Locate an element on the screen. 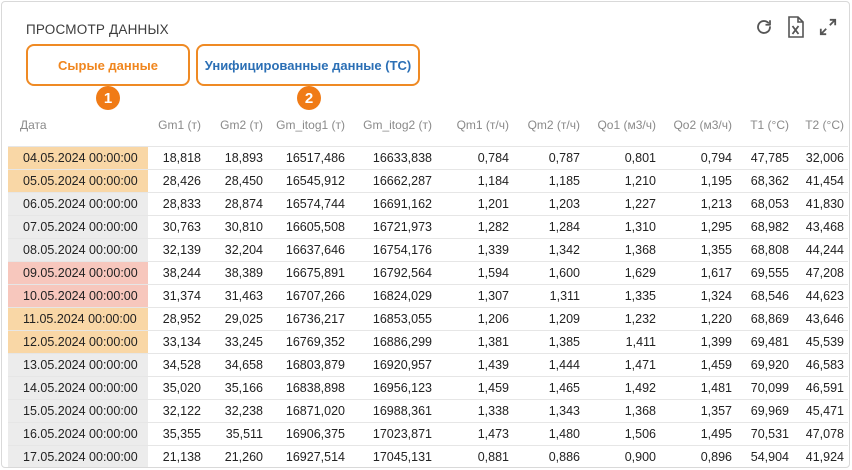 The image size is (852, 470). value-cell: 16792,564 is located at coordinates (392, 273).